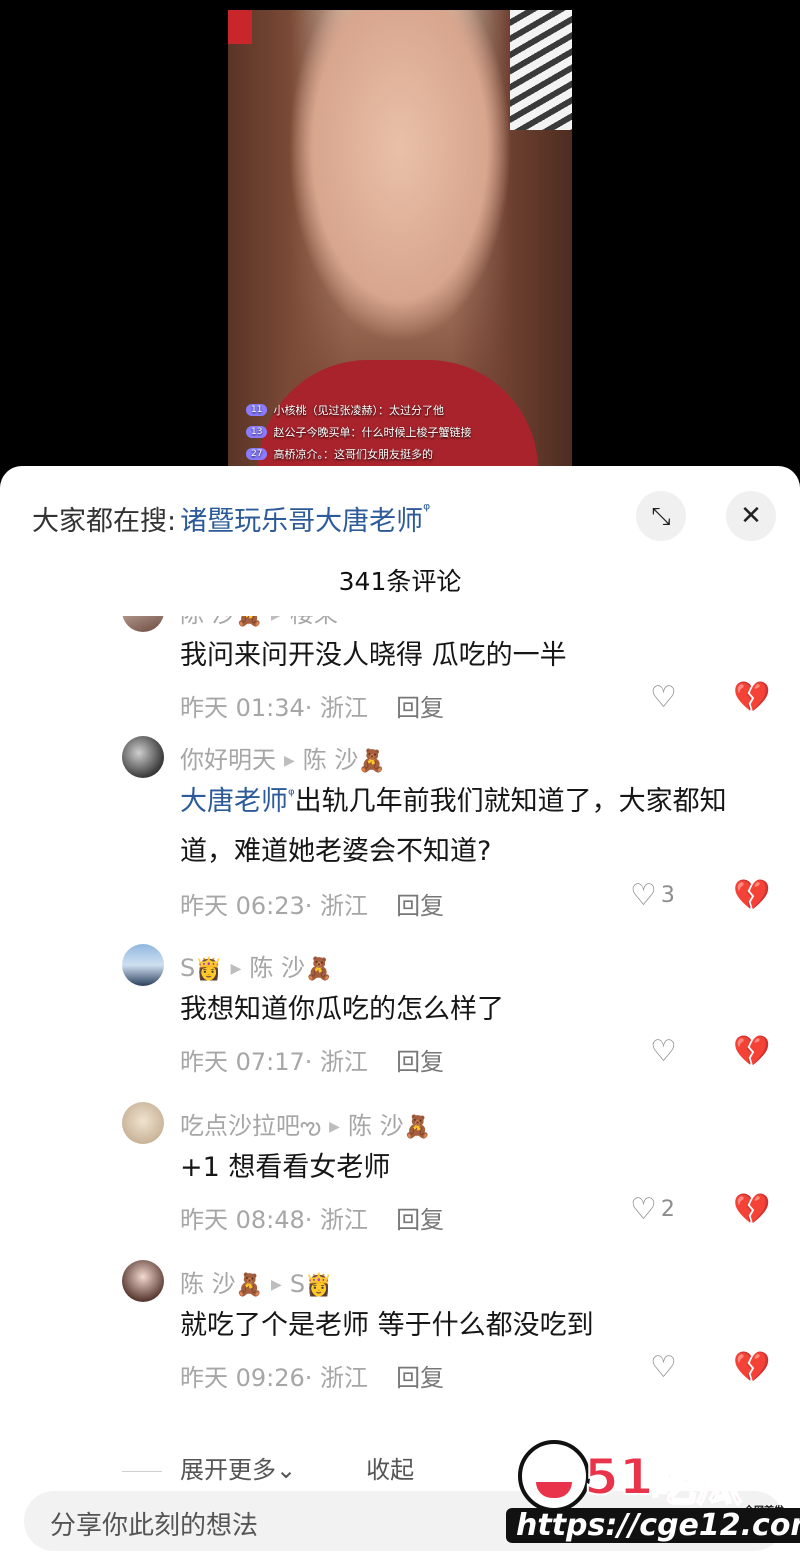 This screenshot has width=800, height=1561. What do you see at coordinates (274, 708) in the screenshot?
I see `comment-time-location: 昨天 01:34· 浙江` at bounding box center [274, 708].